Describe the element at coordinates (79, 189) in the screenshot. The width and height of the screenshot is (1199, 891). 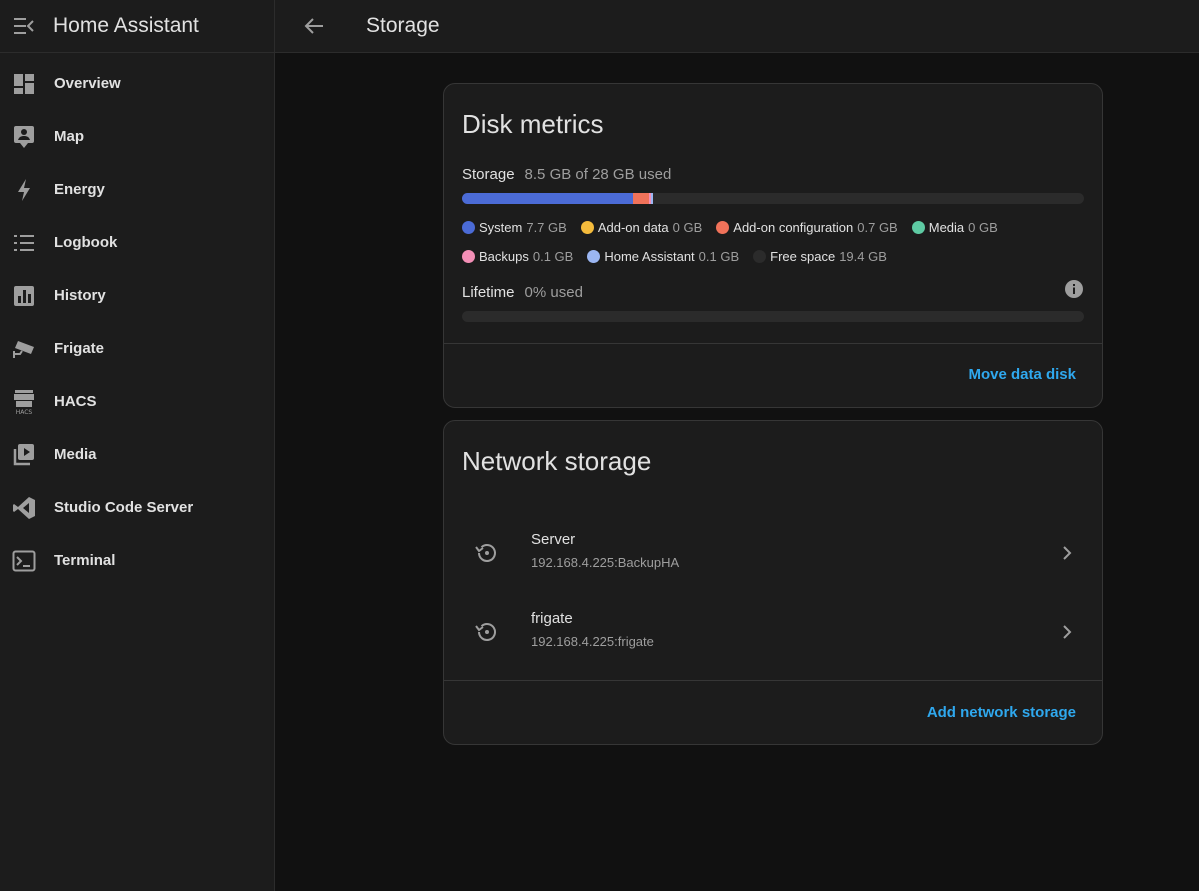
I see `sidebar-item-label: Energy` at that location.